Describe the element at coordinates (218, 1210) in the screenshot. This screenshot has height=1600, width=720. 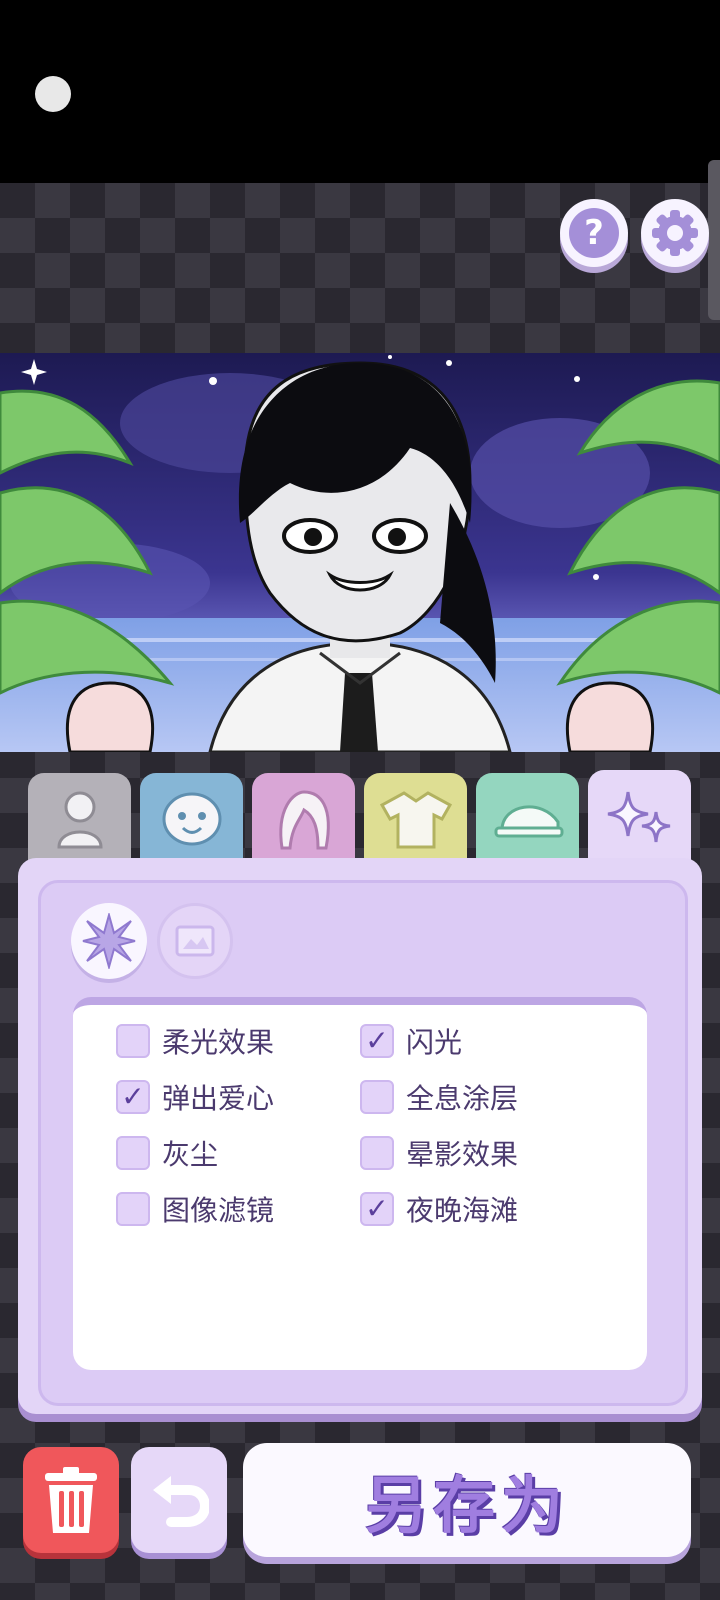
I see `option-label: 图像滤镜` at that location.